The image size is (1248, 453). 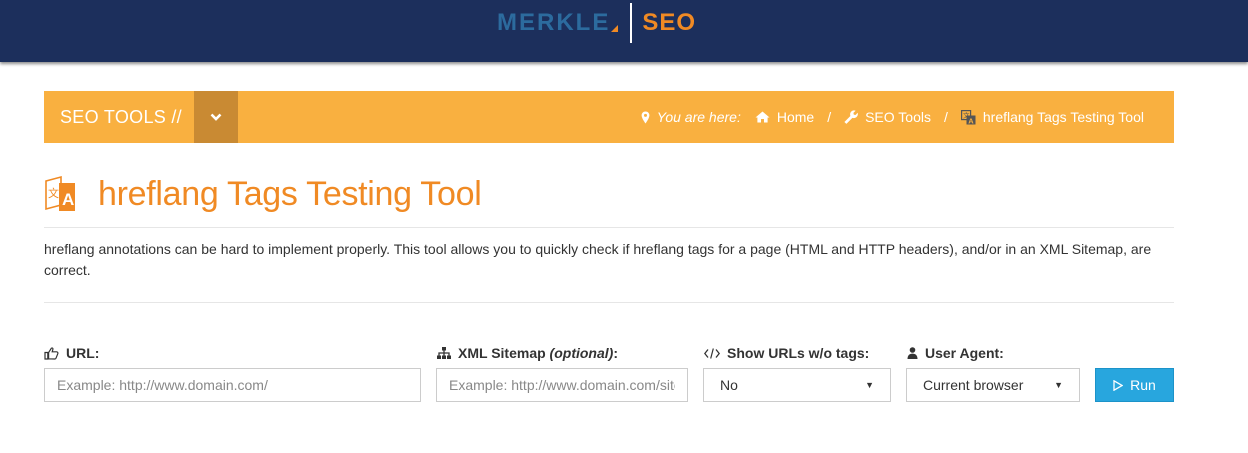 What do you see at coordinates (502, 353) in the screenshot?
I see `sitemap-label-text: XML Sitemap` at bounding box center [502, 353].